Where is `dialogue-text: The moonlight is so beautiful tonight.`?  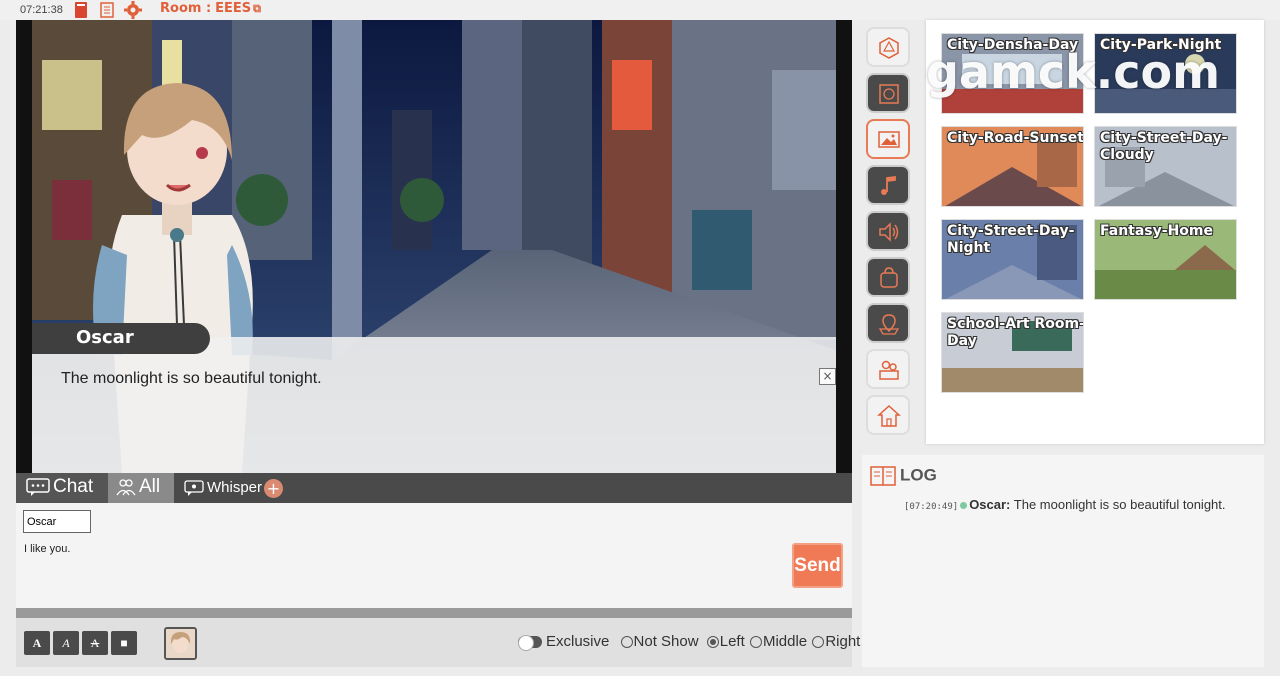
dialogue-text: The moonlight is so beautiful tonight. is located at coordinates (191, 378).